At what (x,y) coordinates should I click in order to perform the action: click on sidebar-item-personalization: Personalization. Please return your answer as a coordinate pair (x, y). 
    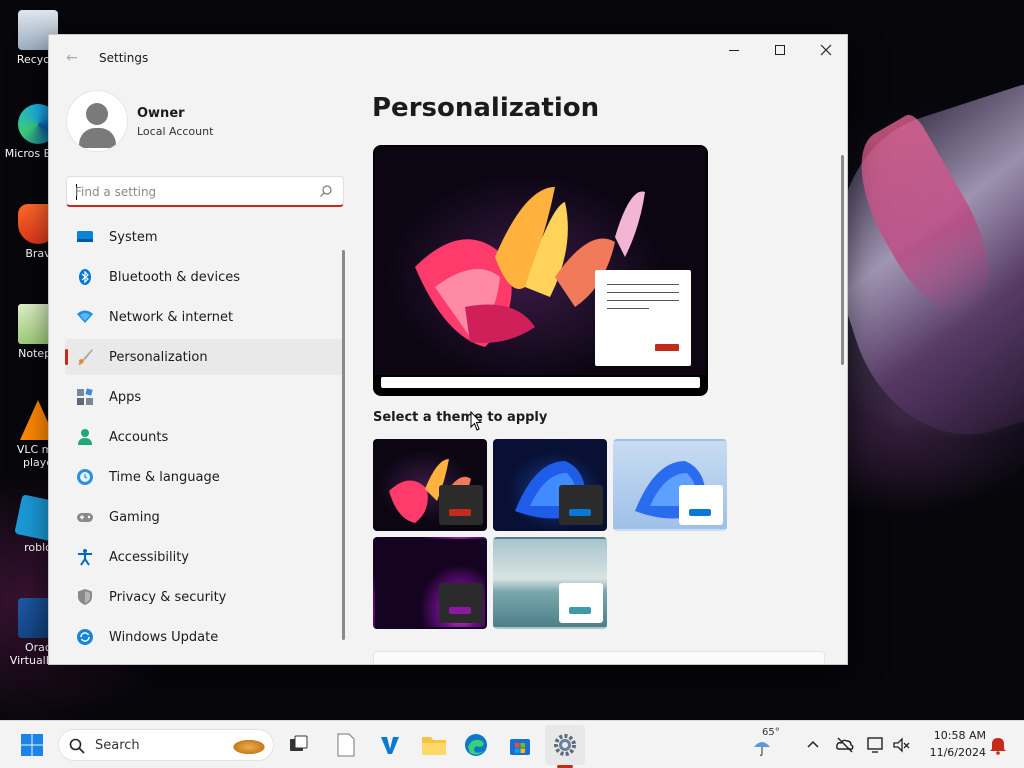
    Looking at the image, I should click on (205, 357).